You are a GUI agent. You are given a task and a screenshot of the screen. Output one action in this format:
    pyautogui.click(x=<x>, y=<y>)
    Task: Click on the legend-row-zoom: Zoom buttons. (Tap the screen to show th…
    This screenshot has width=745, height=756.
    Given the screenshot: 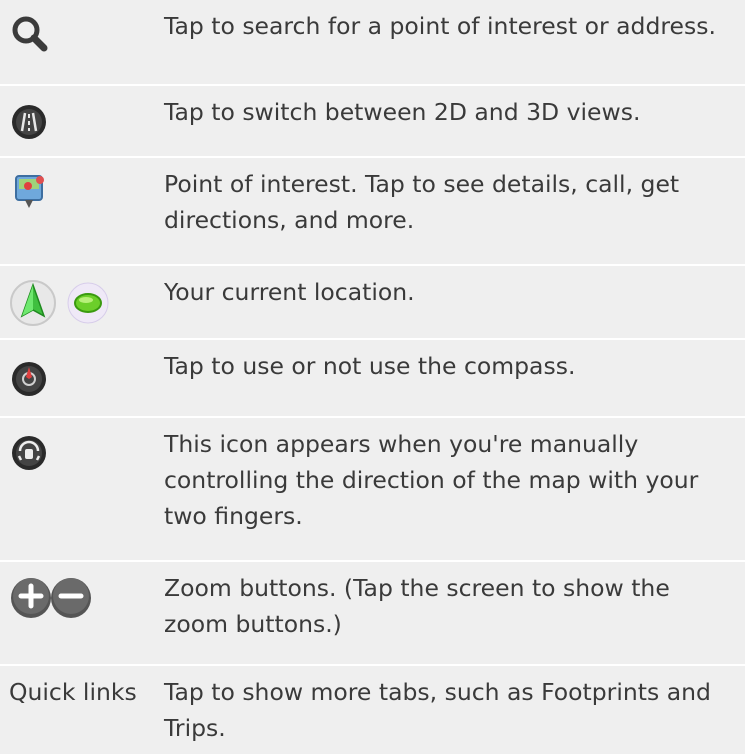 What is the action you would take?
    pyautogui.click(x=372, y=614)
    